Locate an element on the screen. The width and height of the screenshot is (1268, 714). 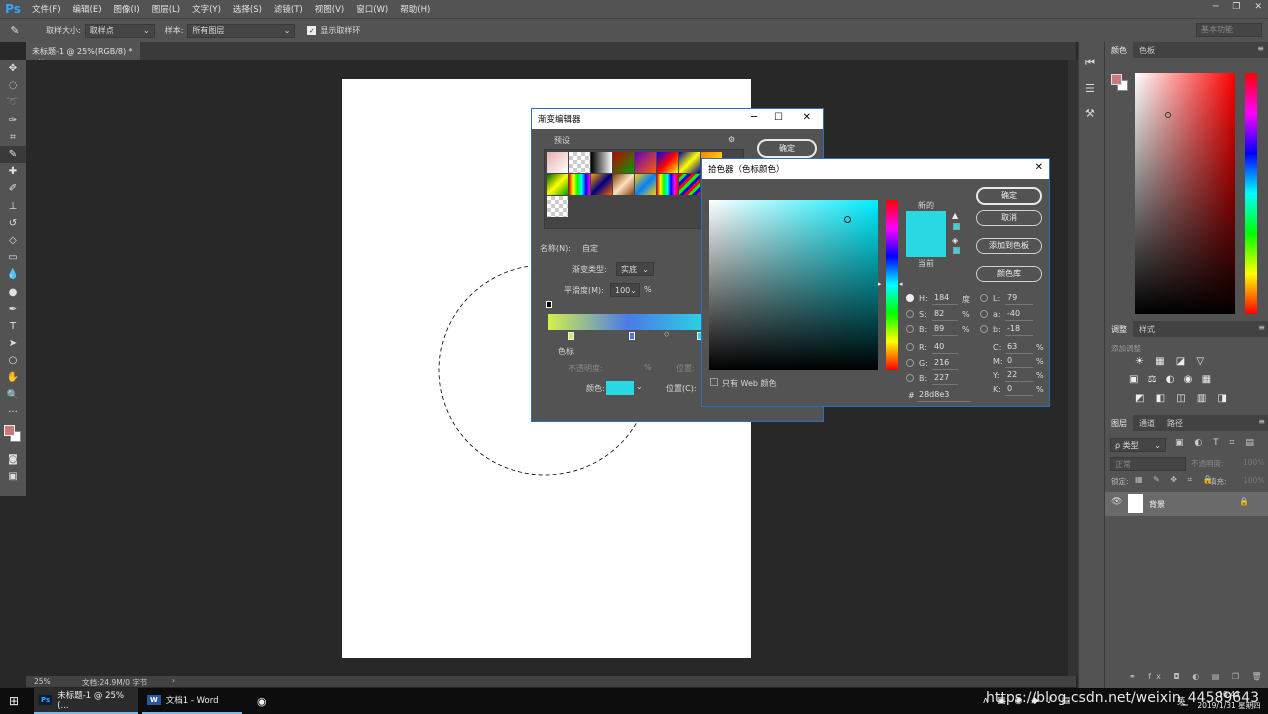
radio-green is located at coordinates (910, 363).